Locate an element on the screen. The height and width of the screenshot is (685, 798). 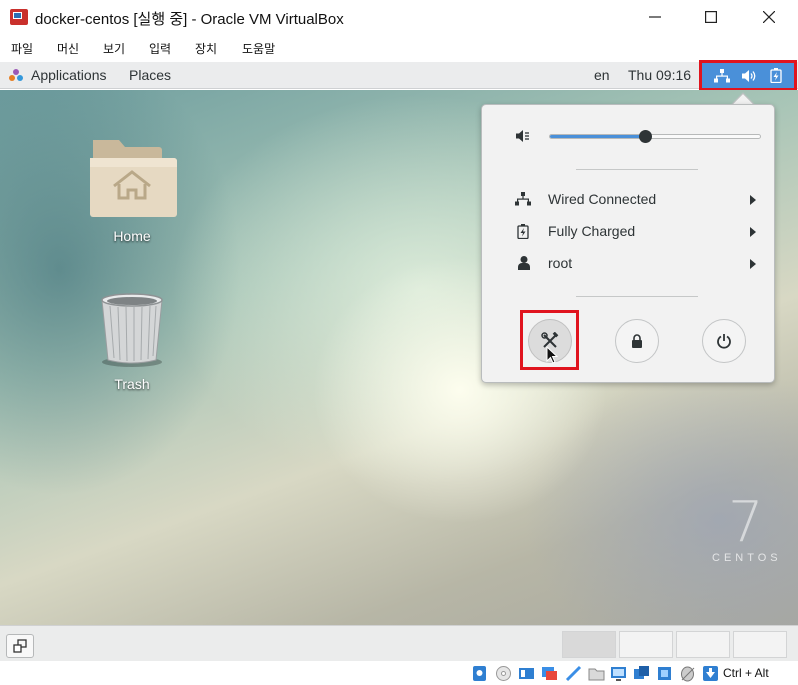
menubar: 파일 머신 보기 입력 장치 도움말 is located at coordinates (399, 48).